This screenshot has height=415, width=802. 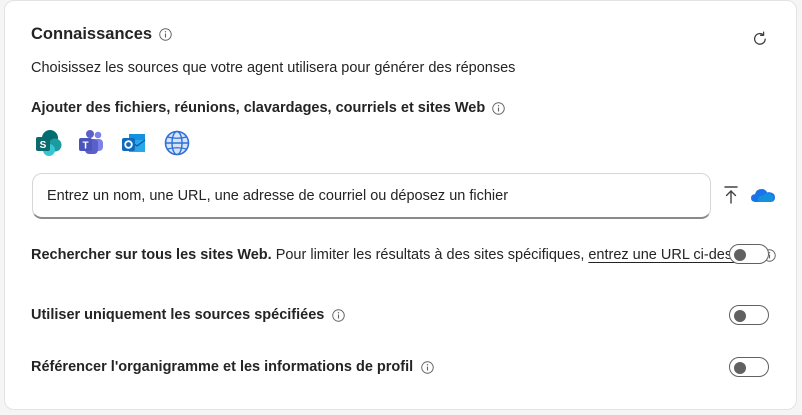 I want to click on onedrive-icon, so click(x=763, y=195).